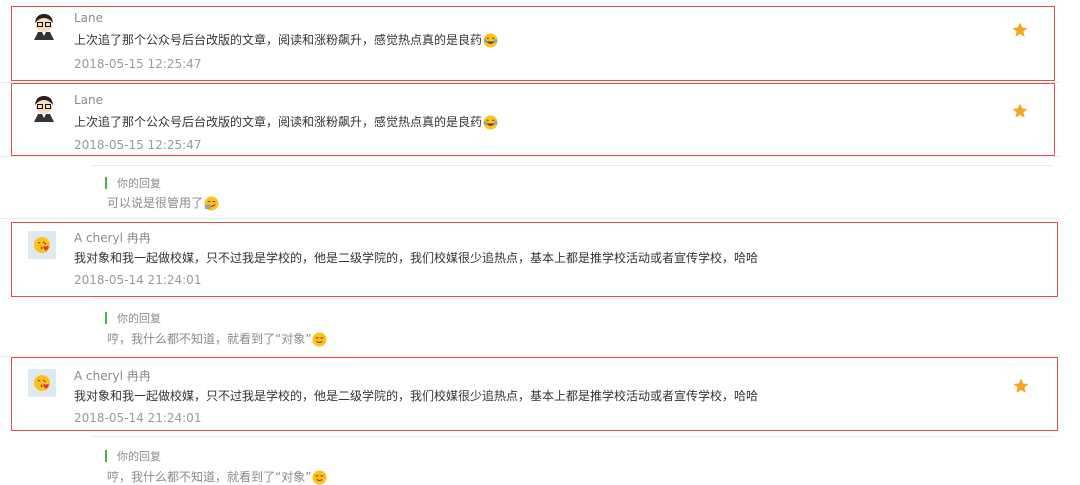 Image resolution: width=1080 pixels, height=485 pixels. Describe the element at coordinates (211, 203) in the screenshot. I see `smirk-emoji-icon` at that location.